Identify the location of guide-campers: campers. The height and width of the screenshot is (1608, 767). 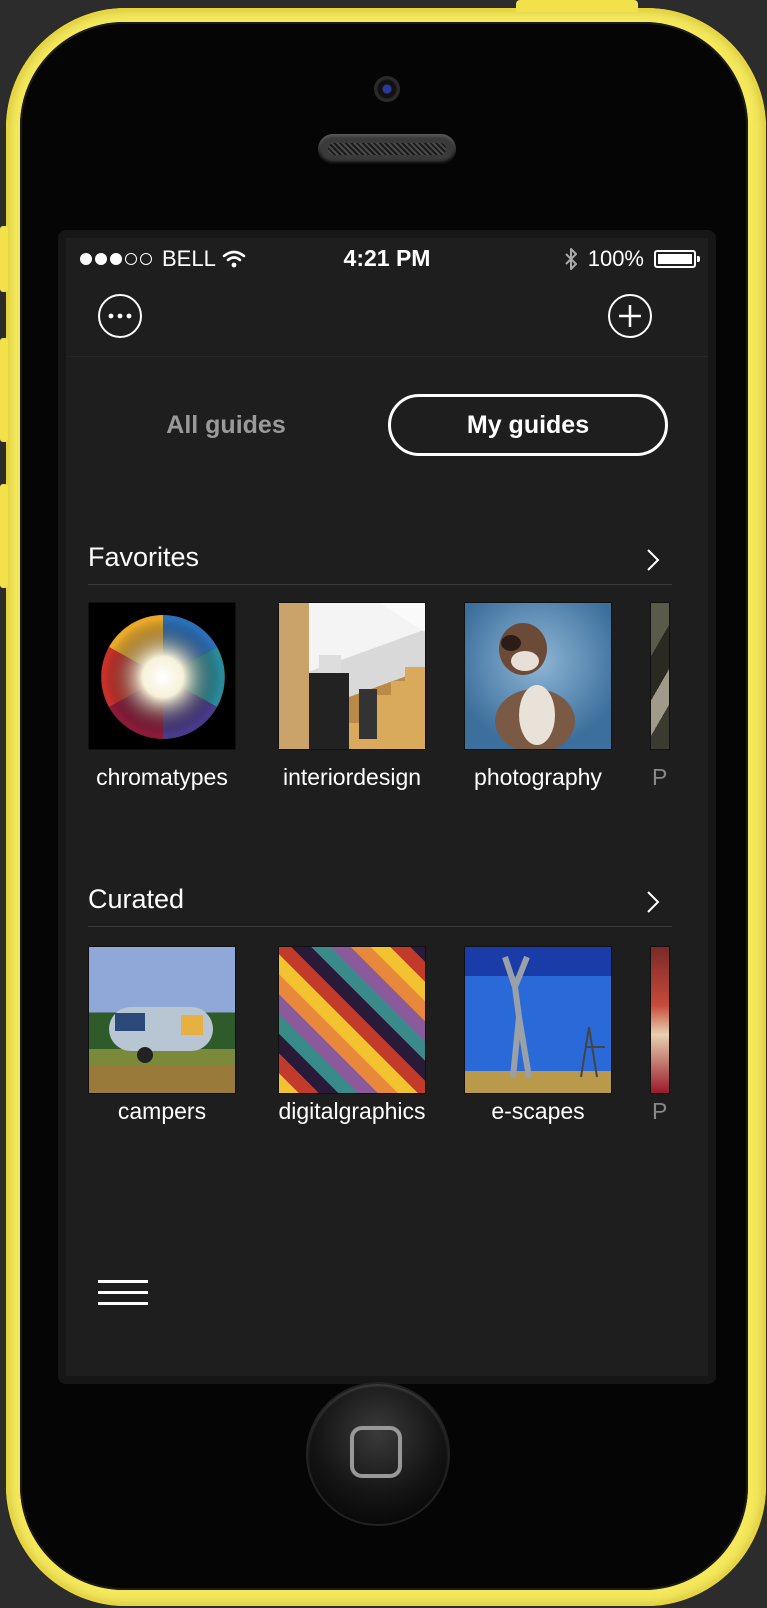
(162, 1035).